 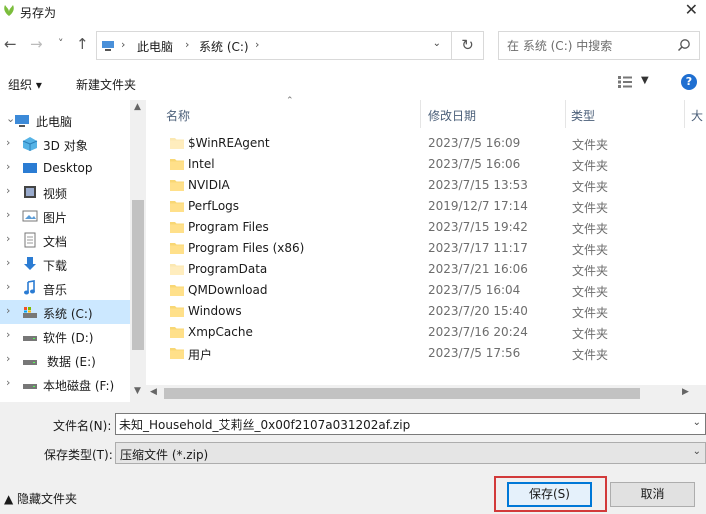 I want to click on file-row: PerfLogs 2019/12/7 17:14 文件夹, so click(x=420, y=206).